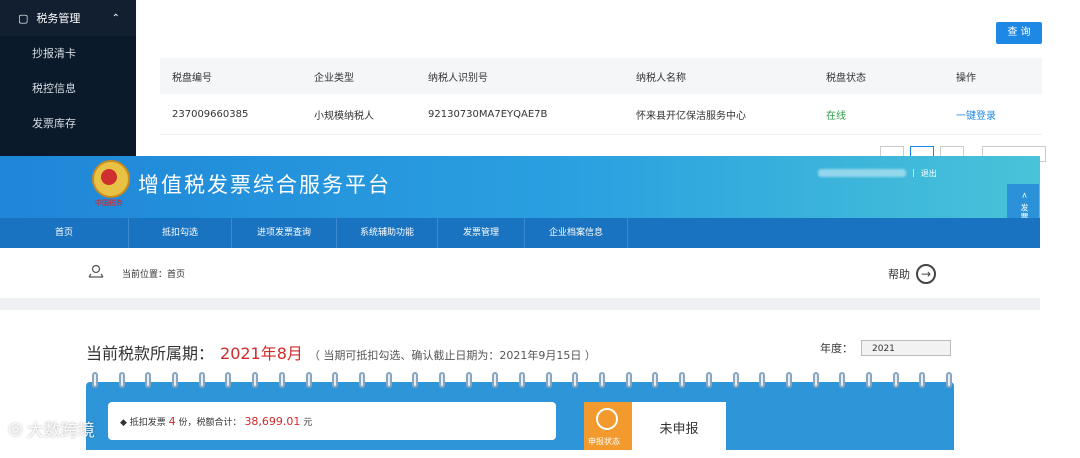 This screenshot has height=458, width=1080. Describe the element at coordinates (272, 421) in the screenshot. I see `deduct-amount: 38,699.01` at that location.